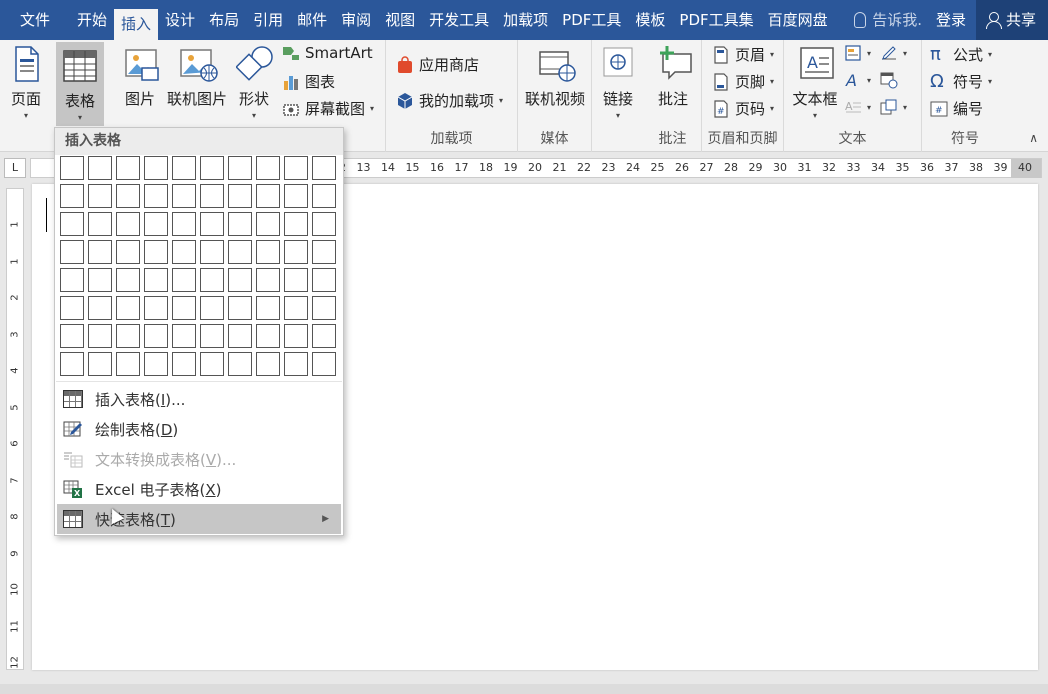 Image resolution: width=1048 pixels, height=694 pixels. What do you see at coordinates (743, 81) in the screenshot?
I see `footer-button: 页脚 ▾` at bounding box center [743, 81].